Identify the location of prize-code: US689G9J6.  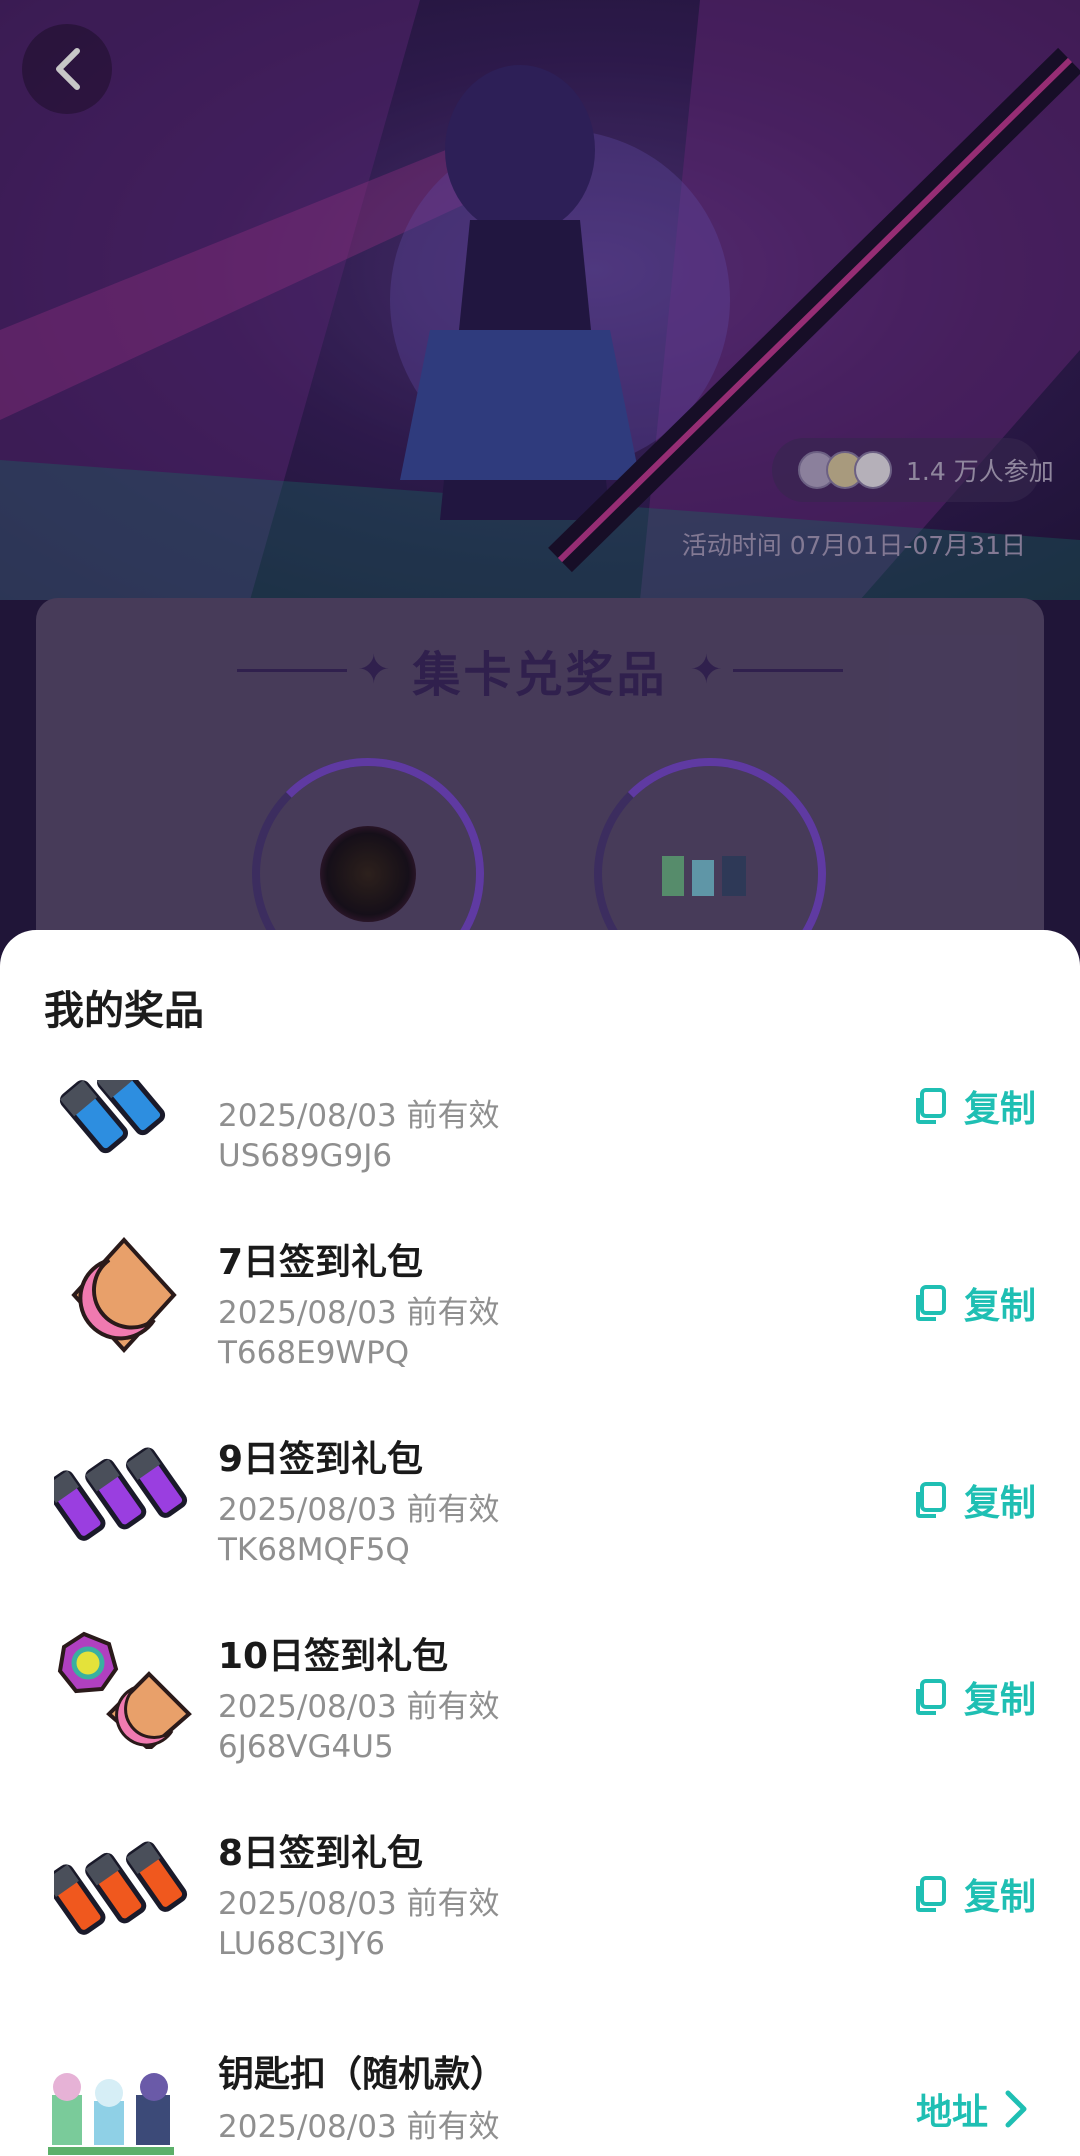
(305, 1156).